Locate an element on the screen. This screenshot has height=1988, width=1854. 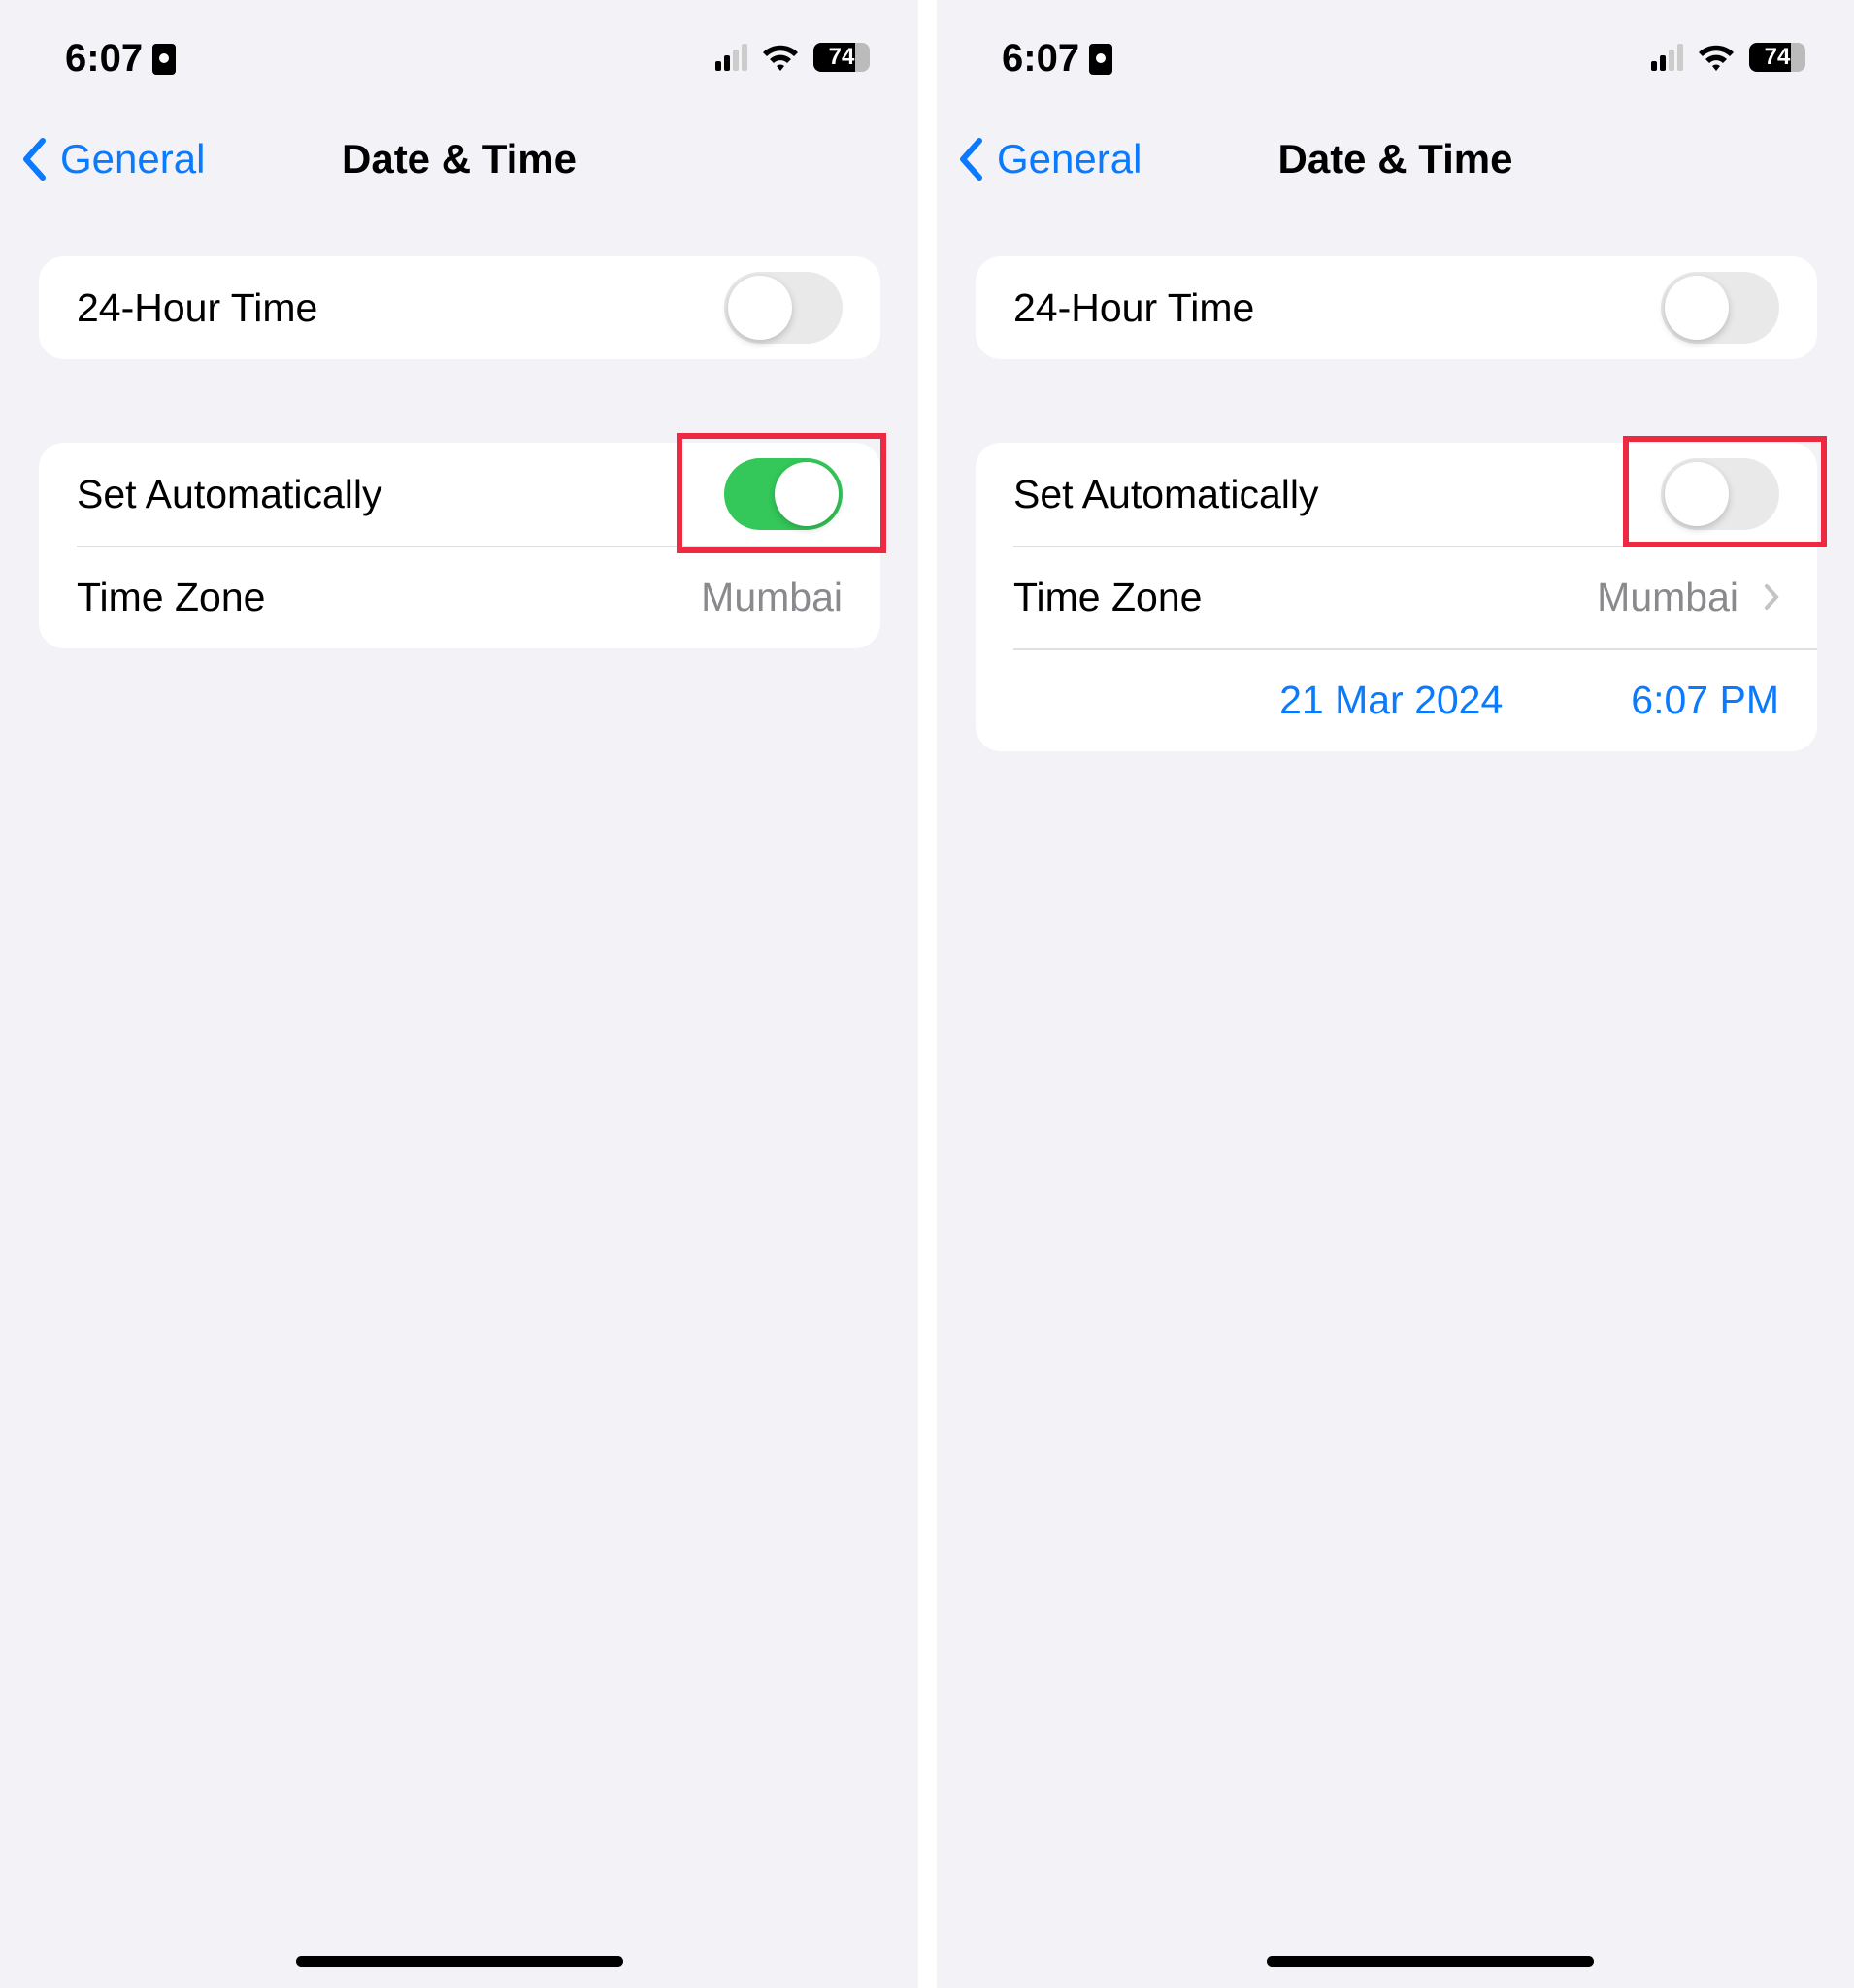
chevron-right-icon is located at coordinates (1772, 597).